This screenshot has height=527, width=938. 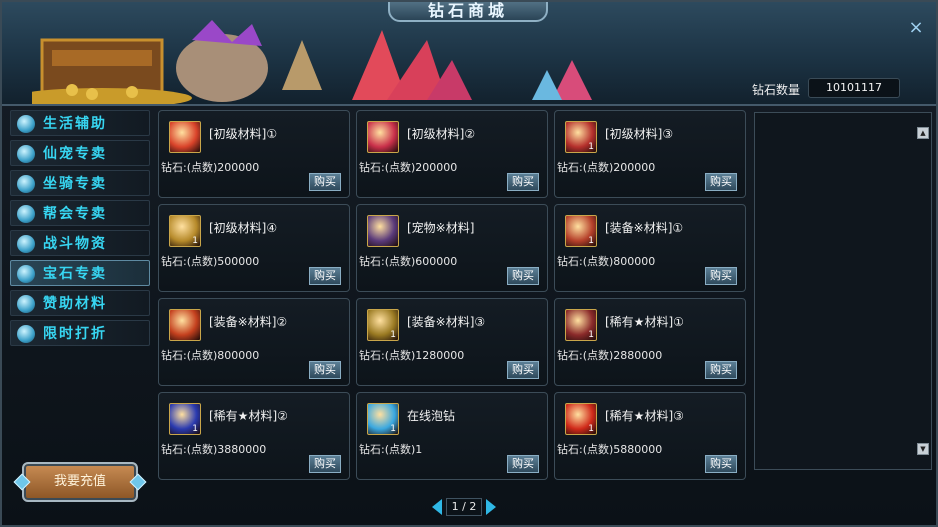 What do you see at coordinates (923, 449) in the screenshot?
I see `scroll-down-button: ▼` at bounding box center [923, 449].